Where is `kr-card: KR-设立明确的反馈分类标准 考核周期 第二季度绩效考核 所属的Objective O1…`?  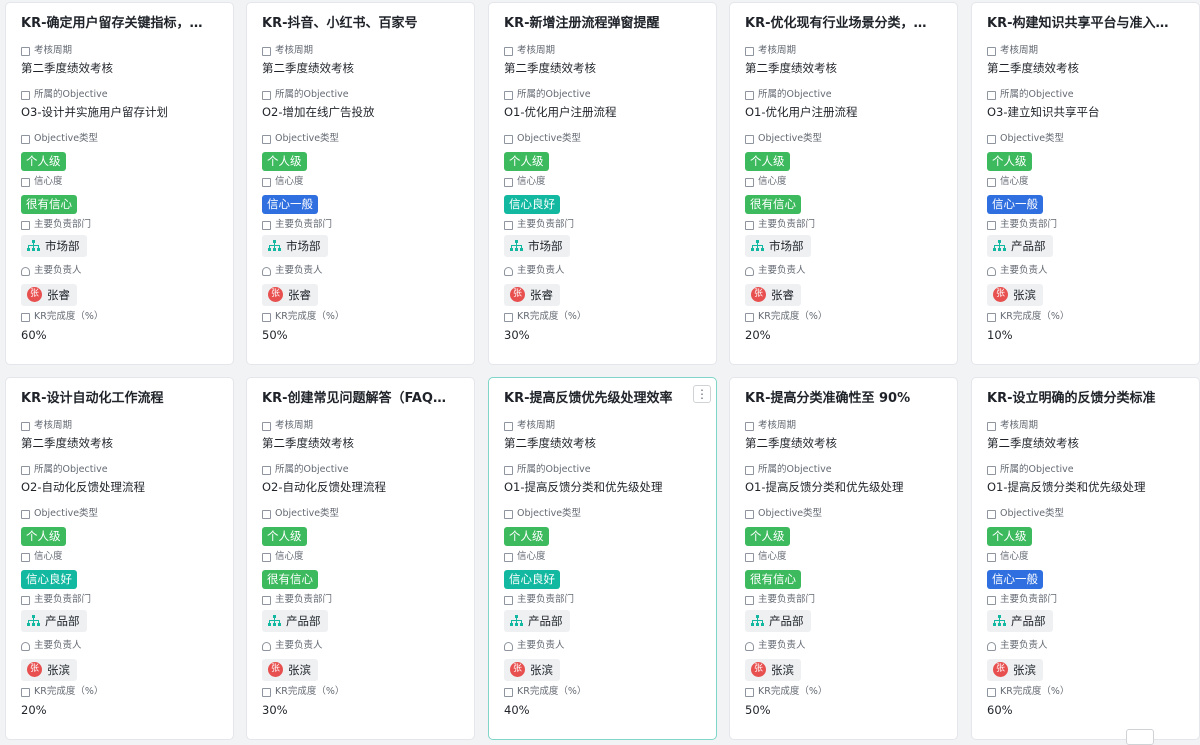
kr-card: KR-设立明确的反馈分类标准 考核周期 第二季度绩效考核 所属的Objective O1… is located at coordinates (1085, 558).